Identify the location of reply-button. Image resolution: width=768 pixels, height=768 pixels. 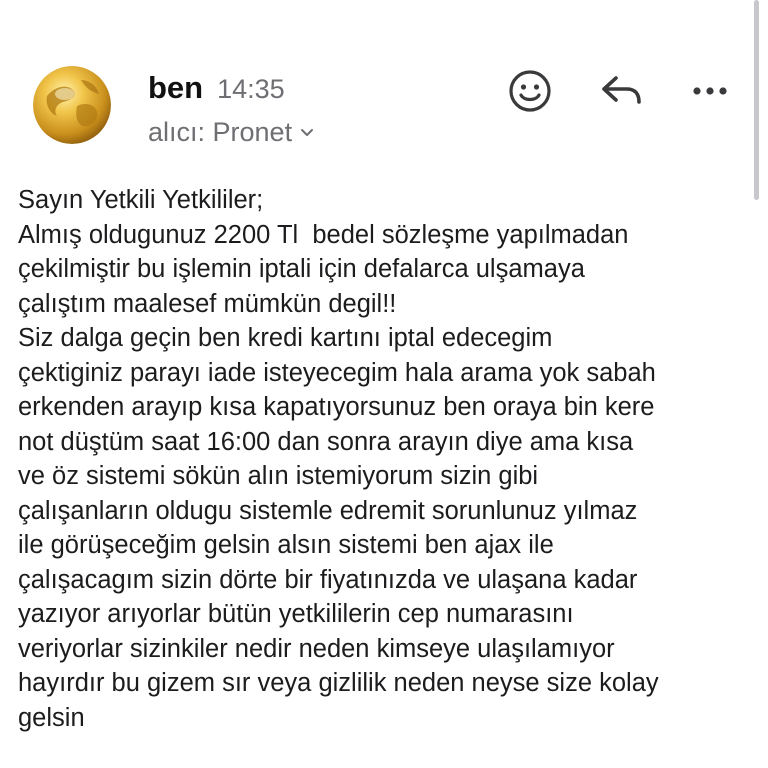
(622, 91).